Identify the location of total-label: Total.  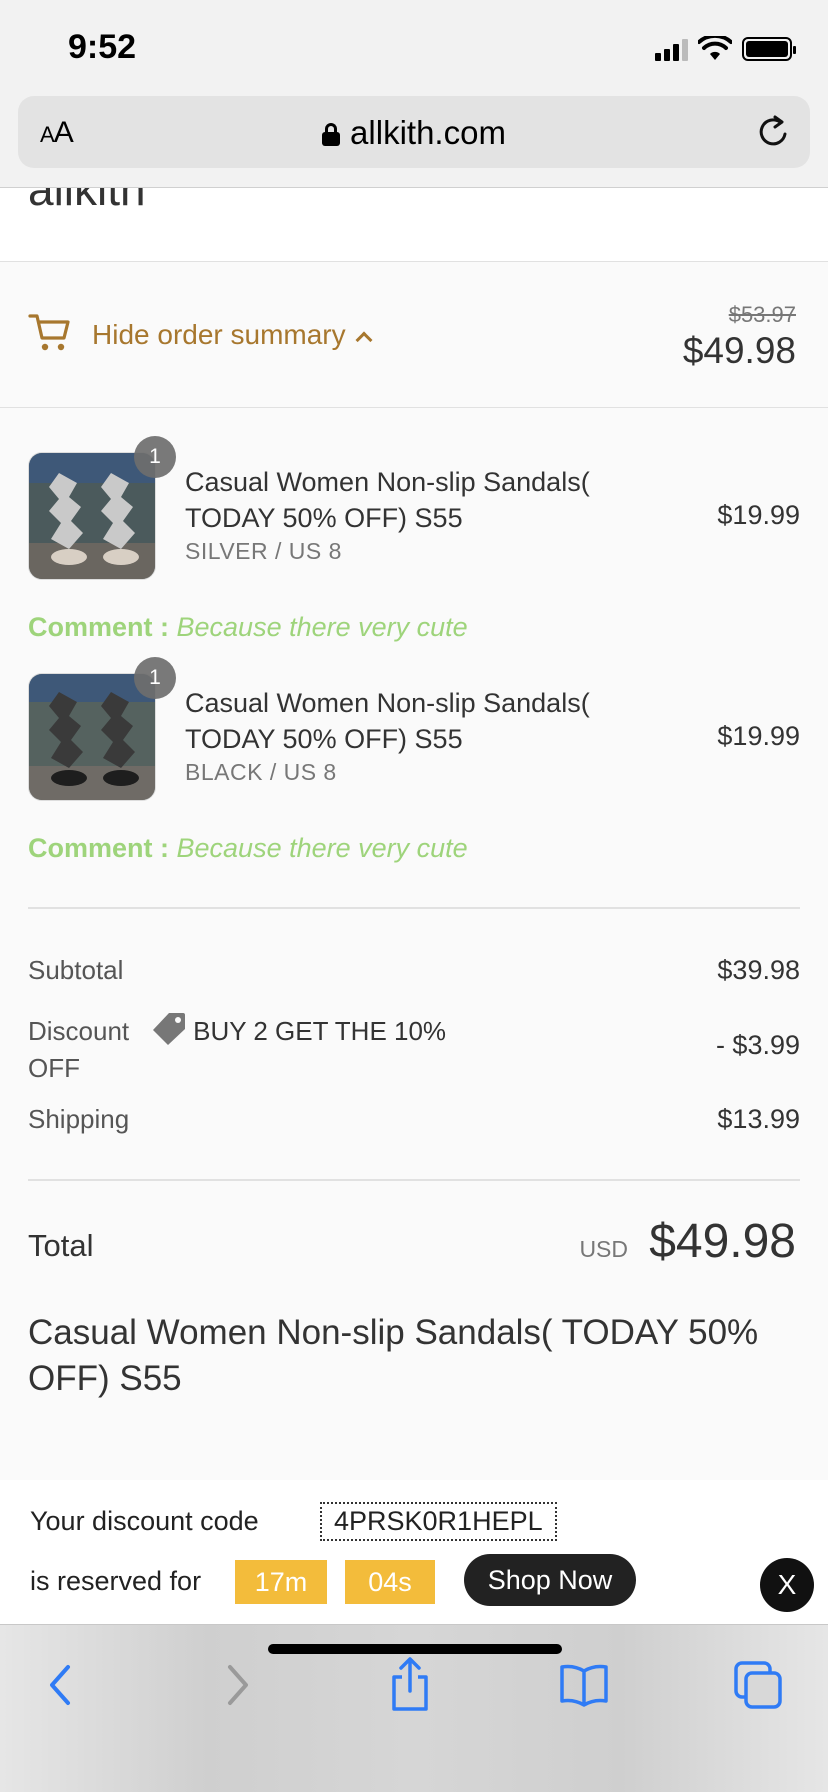
(61, 1245).